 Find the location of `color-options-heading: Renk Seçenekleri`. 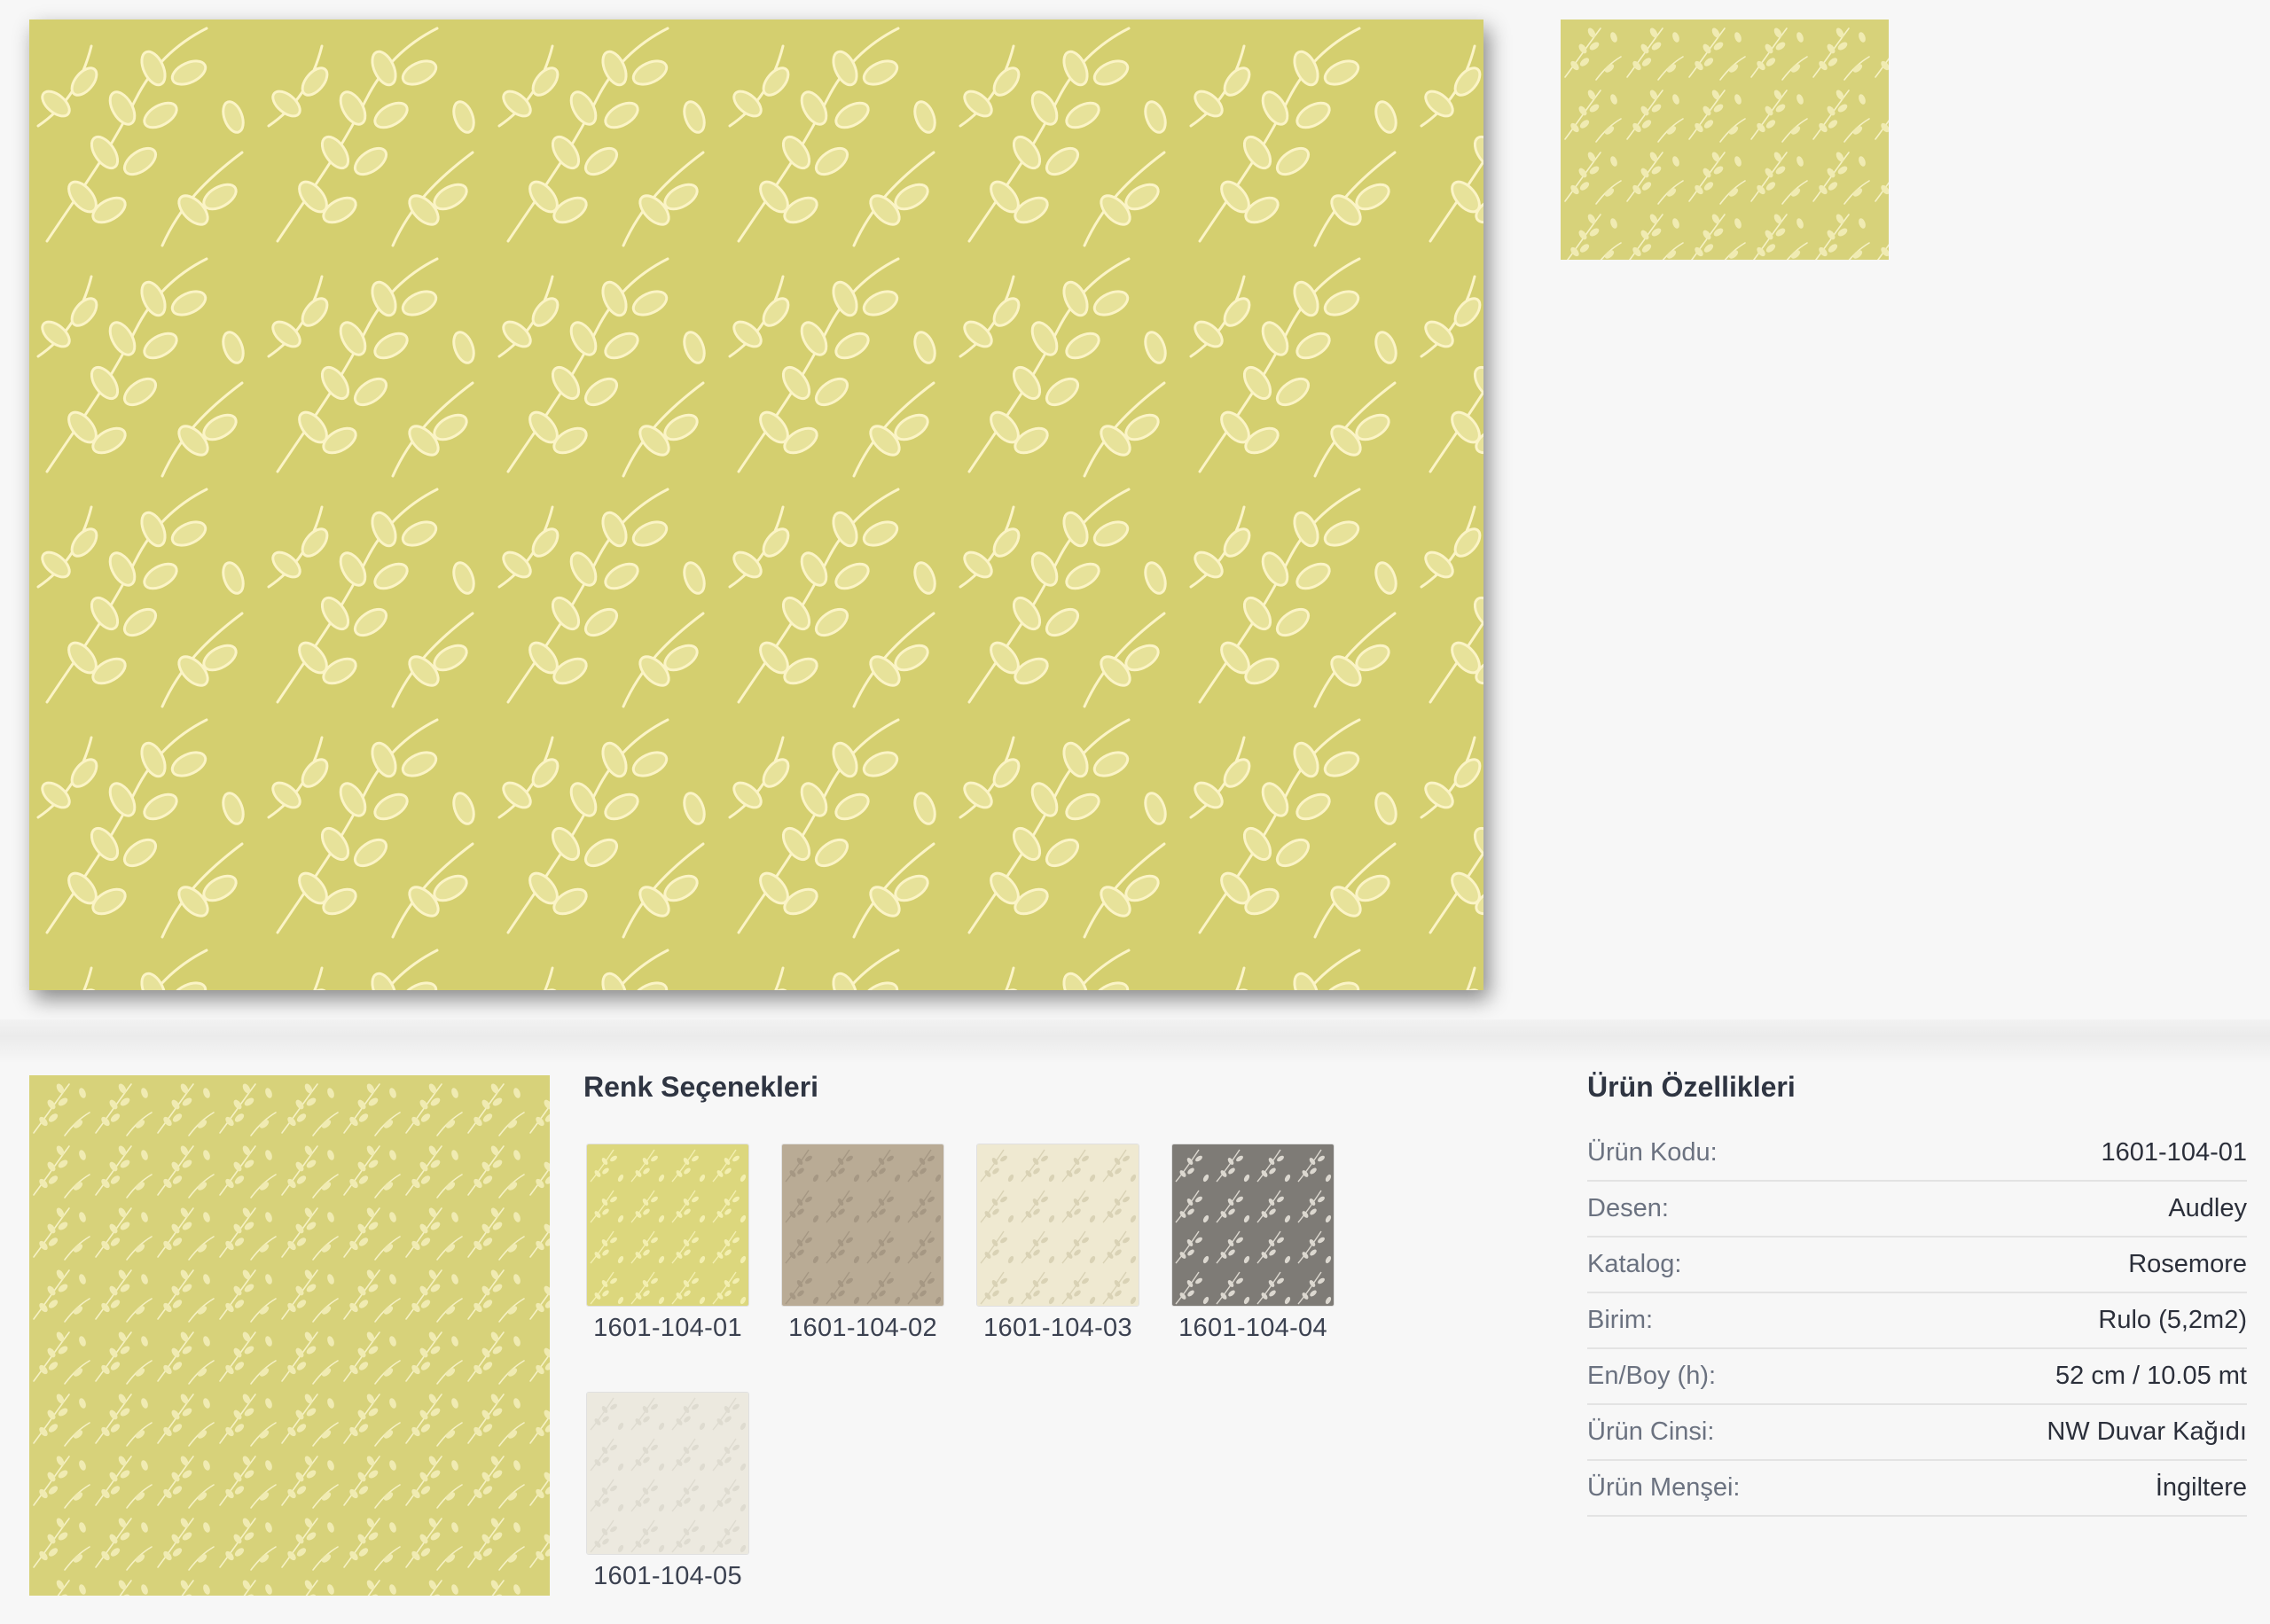

color-options-heading: Renk Seçenekleri is located at coordinates (701, 1087).